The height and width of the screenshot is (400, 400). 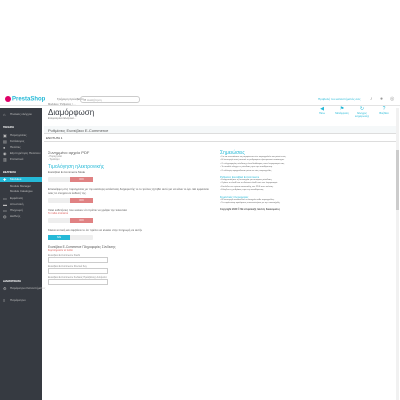 I want to click on field2-input, so click(x=78, y=271).